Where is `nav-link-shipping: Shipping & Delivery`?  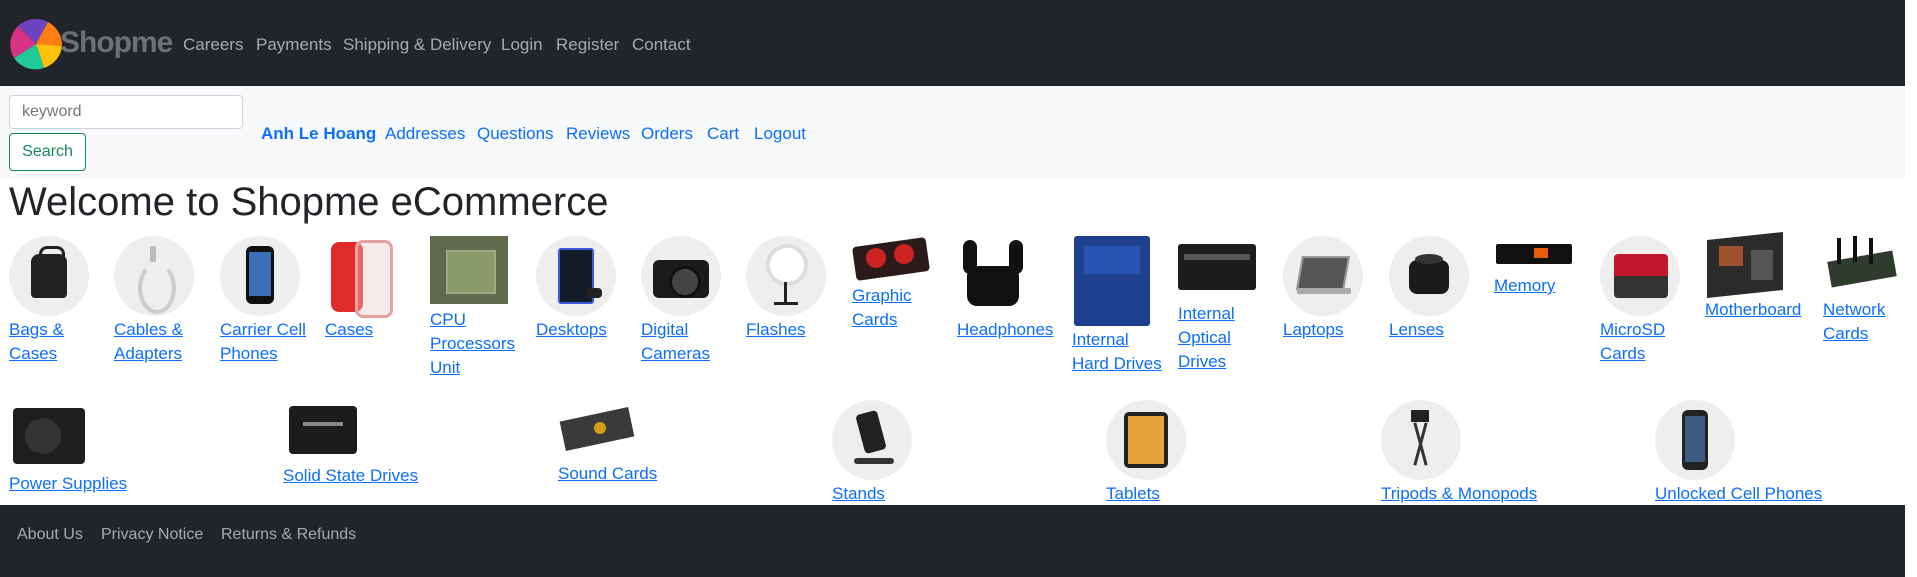 nav-link-shipping: Shipping & Delivery is located at coordinates (417, 45).